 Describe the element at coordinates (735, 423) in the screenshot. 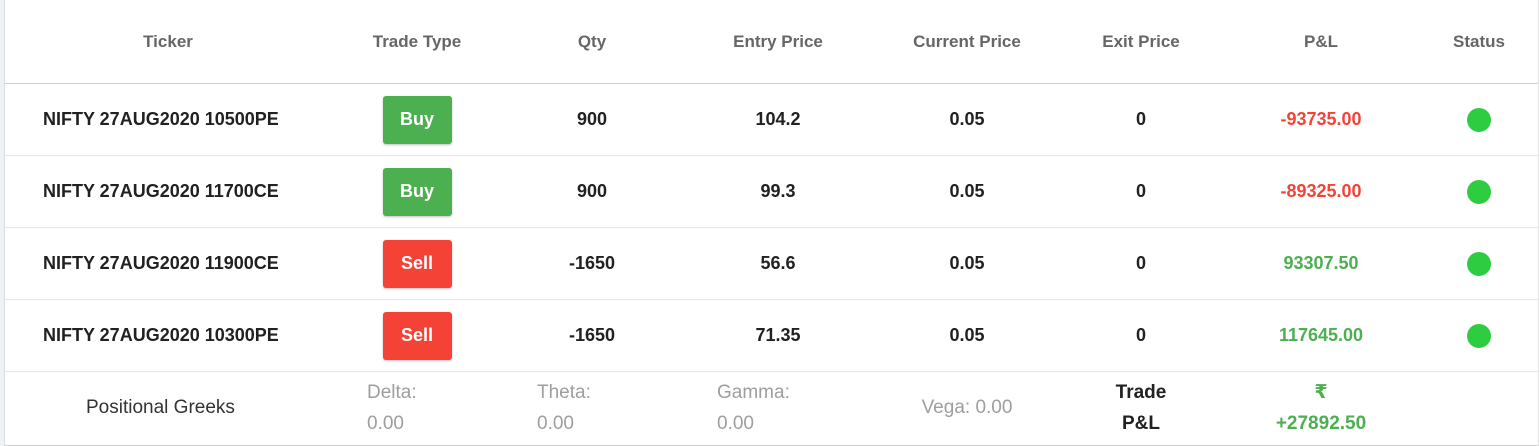

I see `gamma-value: 0.00` at that location.